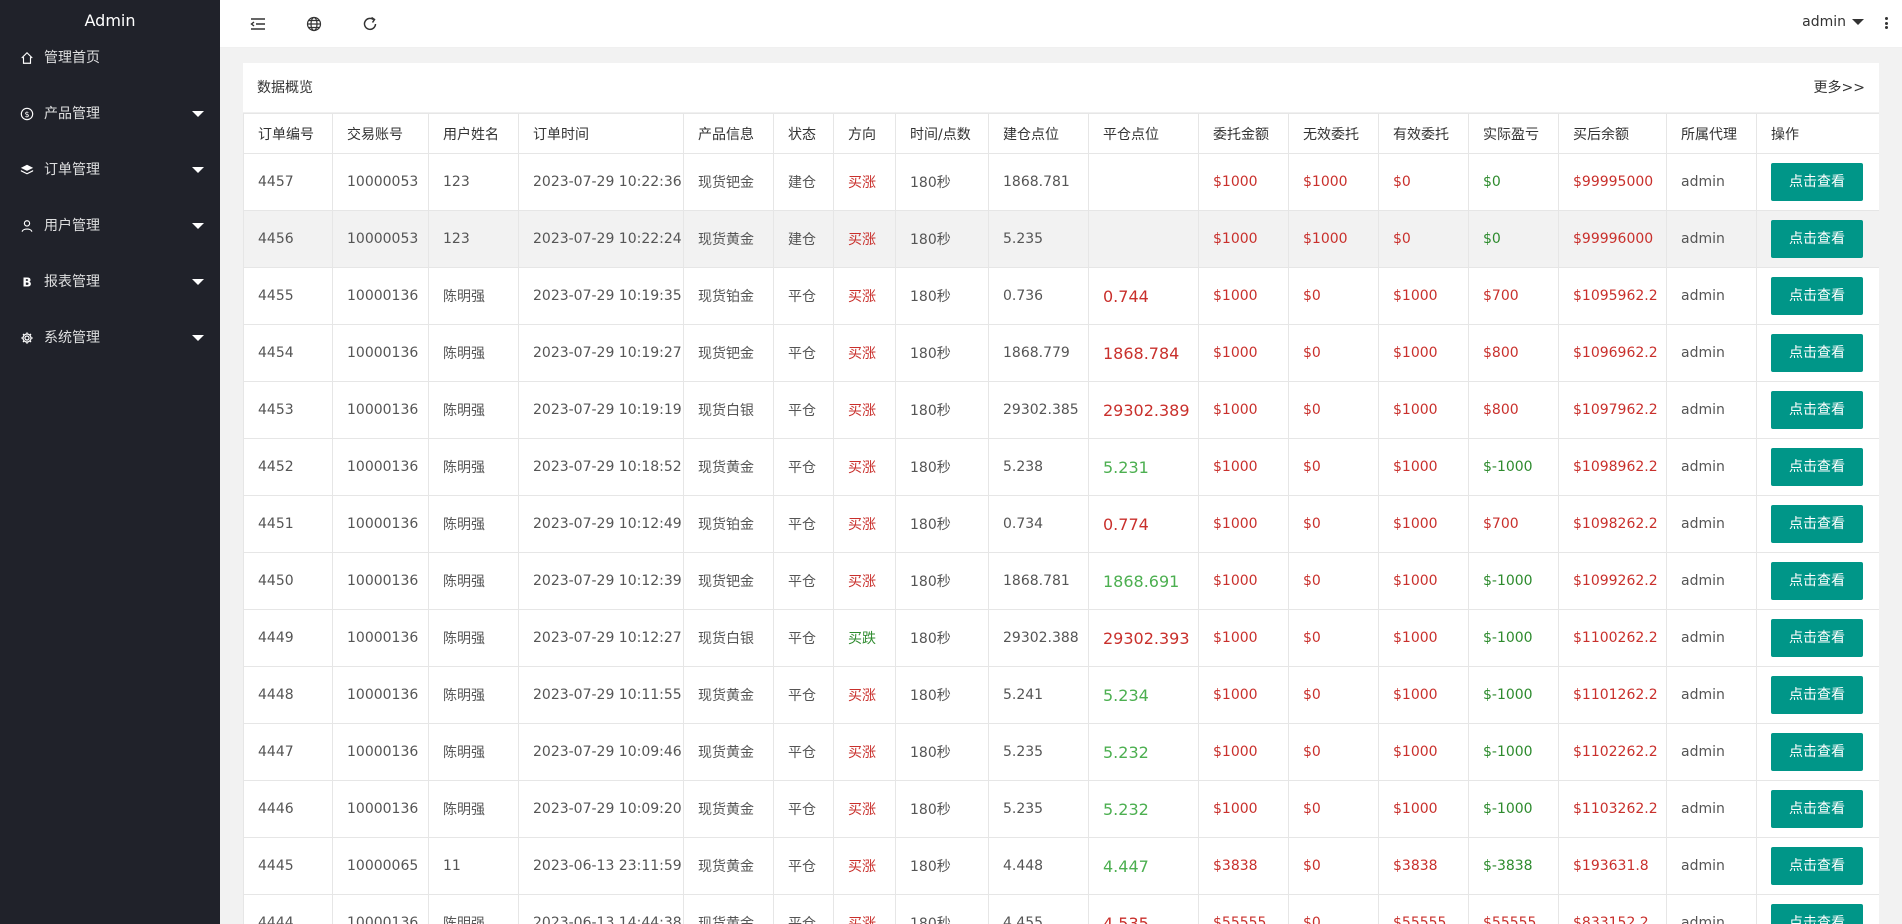 The image size is (1902, 924). I want to click on sidebar-nav: 管理首页 $ 产品管理 订单管理 用户管理 B 报表管理 系统管理, so click(110, 204).